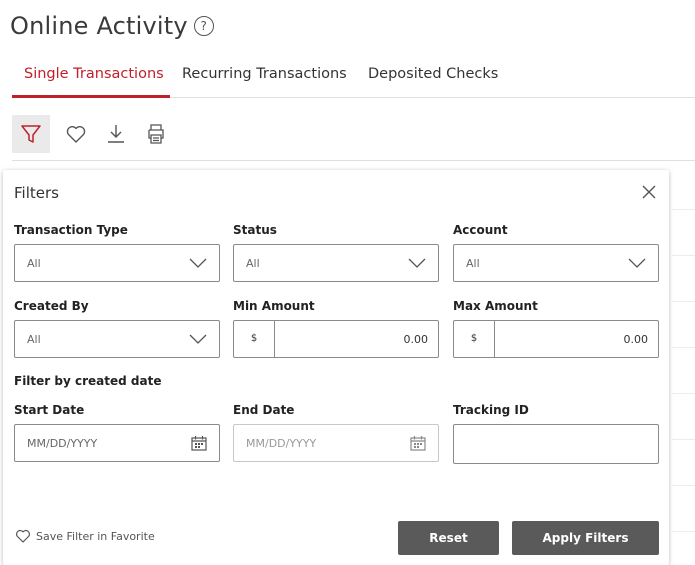 This screenshot has height=565, width=695. Describe the element at coordinates (353, 160) in the screenshot. I see `toolbar-divider` at that location.